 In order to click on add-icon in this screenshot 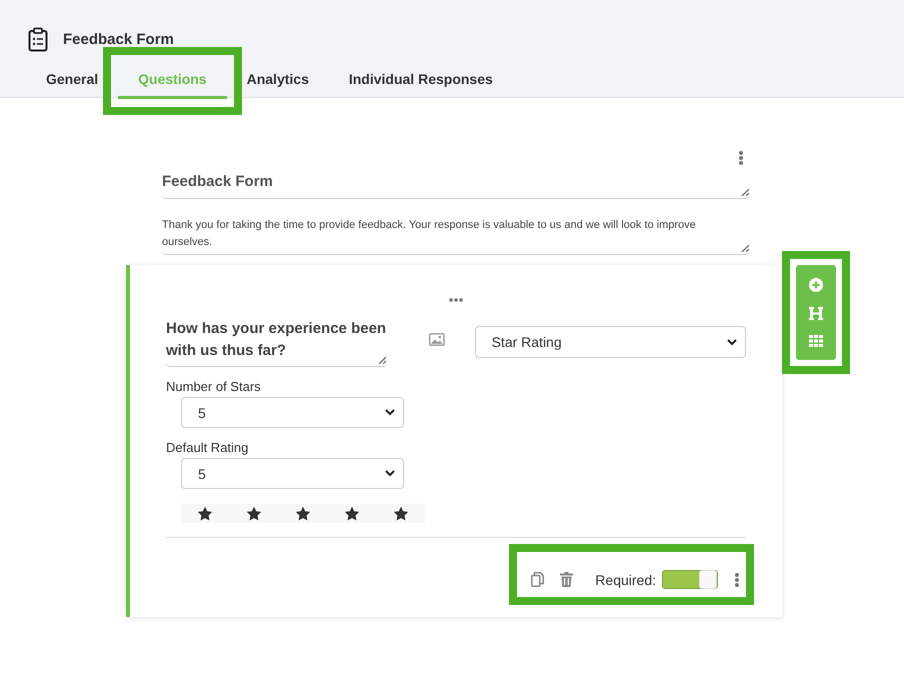, I will do `click(816, 285)`.